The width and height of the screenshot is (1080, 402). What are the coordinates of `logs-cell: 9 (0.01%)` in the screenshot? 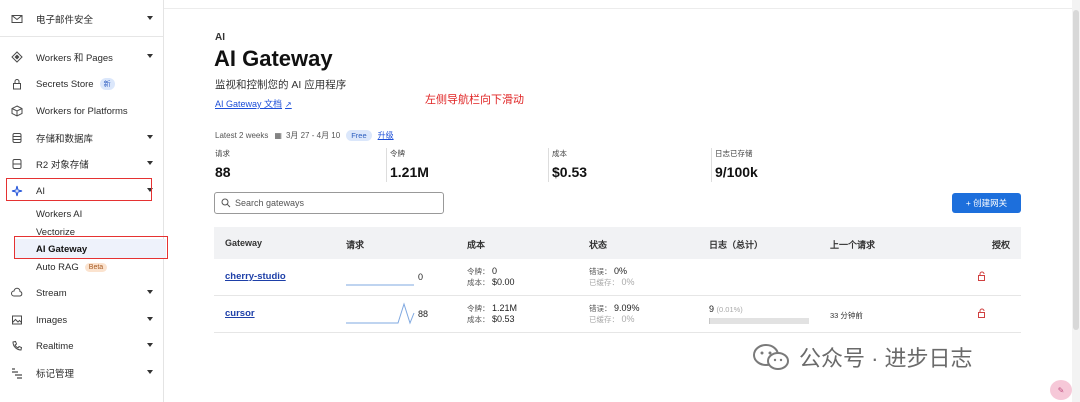 It's located at (726, 309).